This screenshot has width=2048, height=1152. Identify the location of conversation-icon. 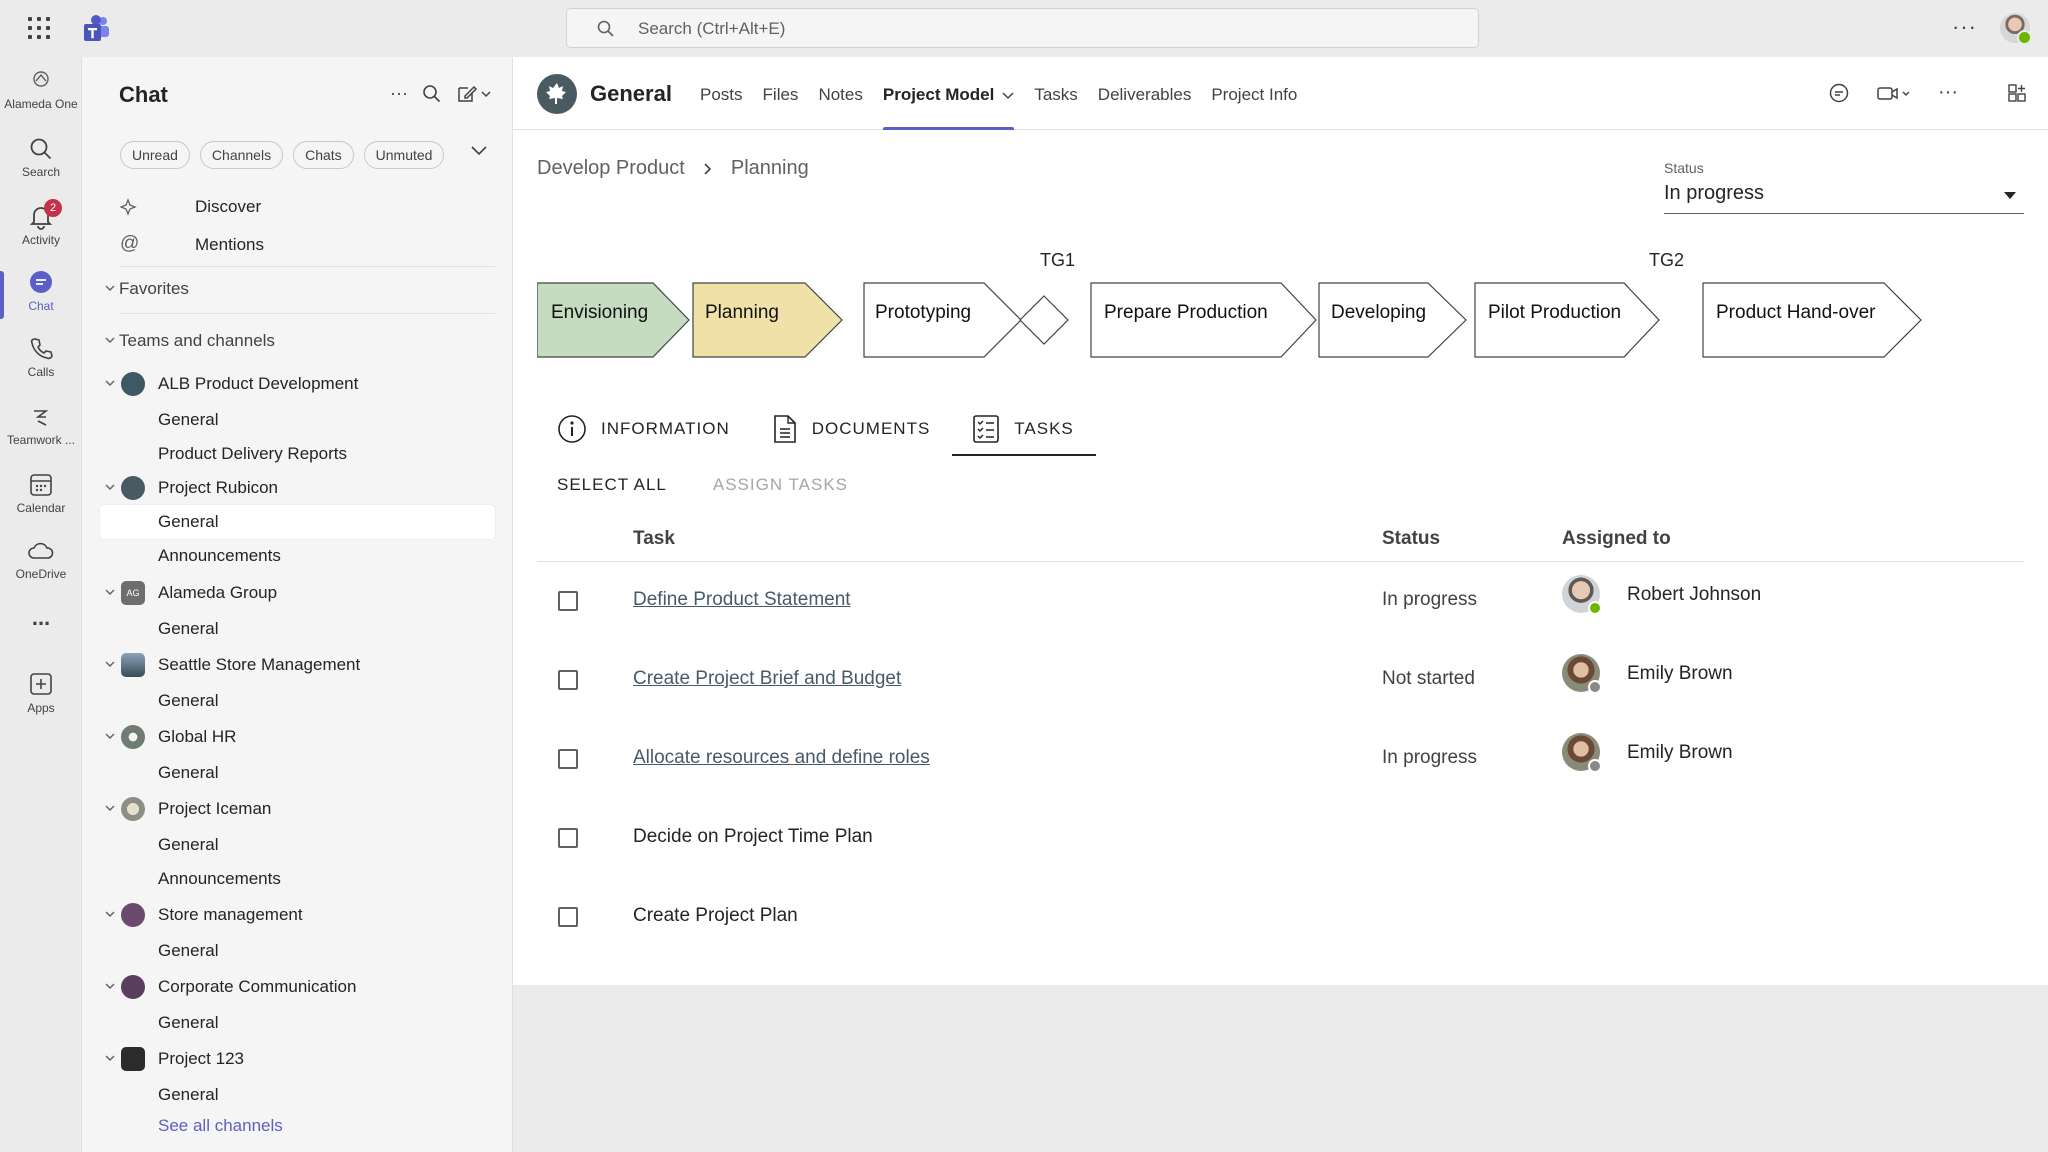
(1839, 93).